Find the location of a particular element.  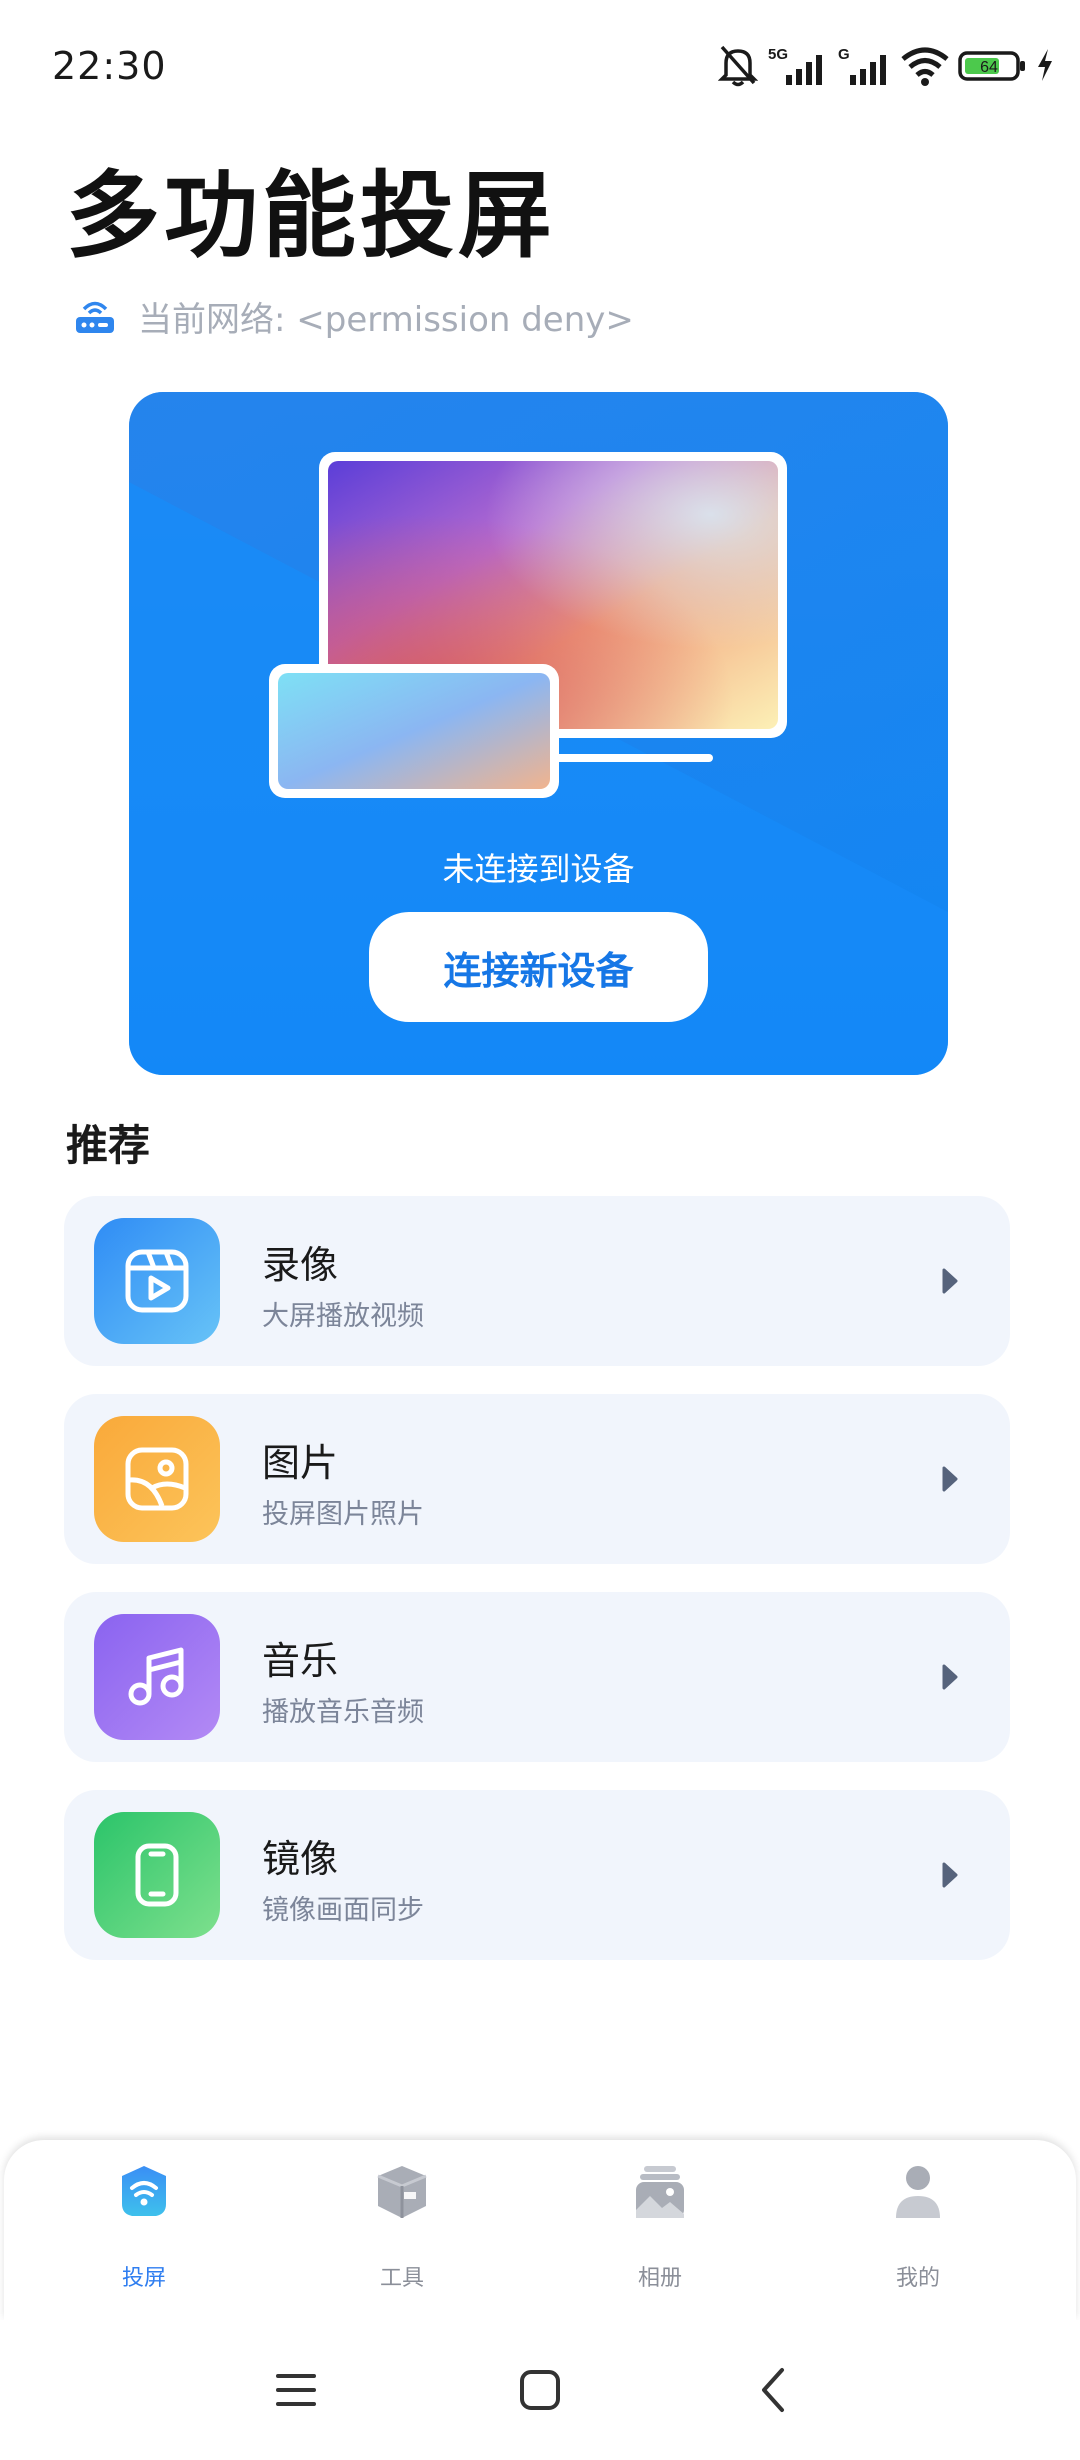

network-label: 当前网络: <permission deny> is located at coordinates (386, 320).